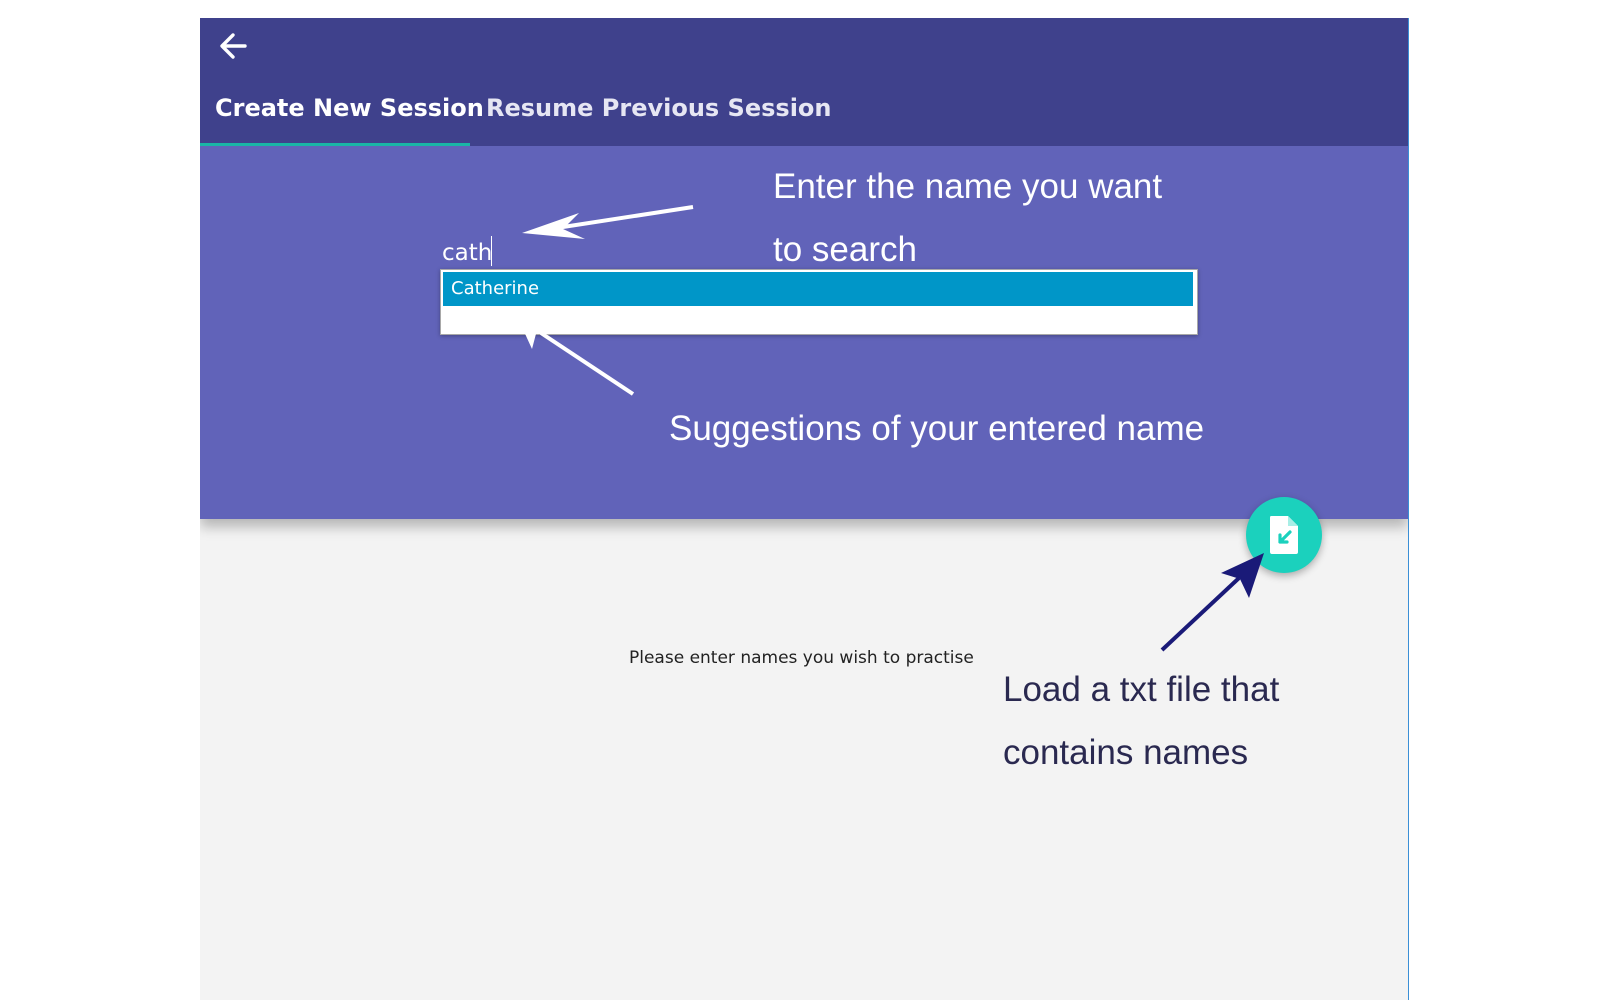 The height and width of the screenshot is (1000, 1600). I want to click on annotation-line: Enter the name you want, so click(968, 186).